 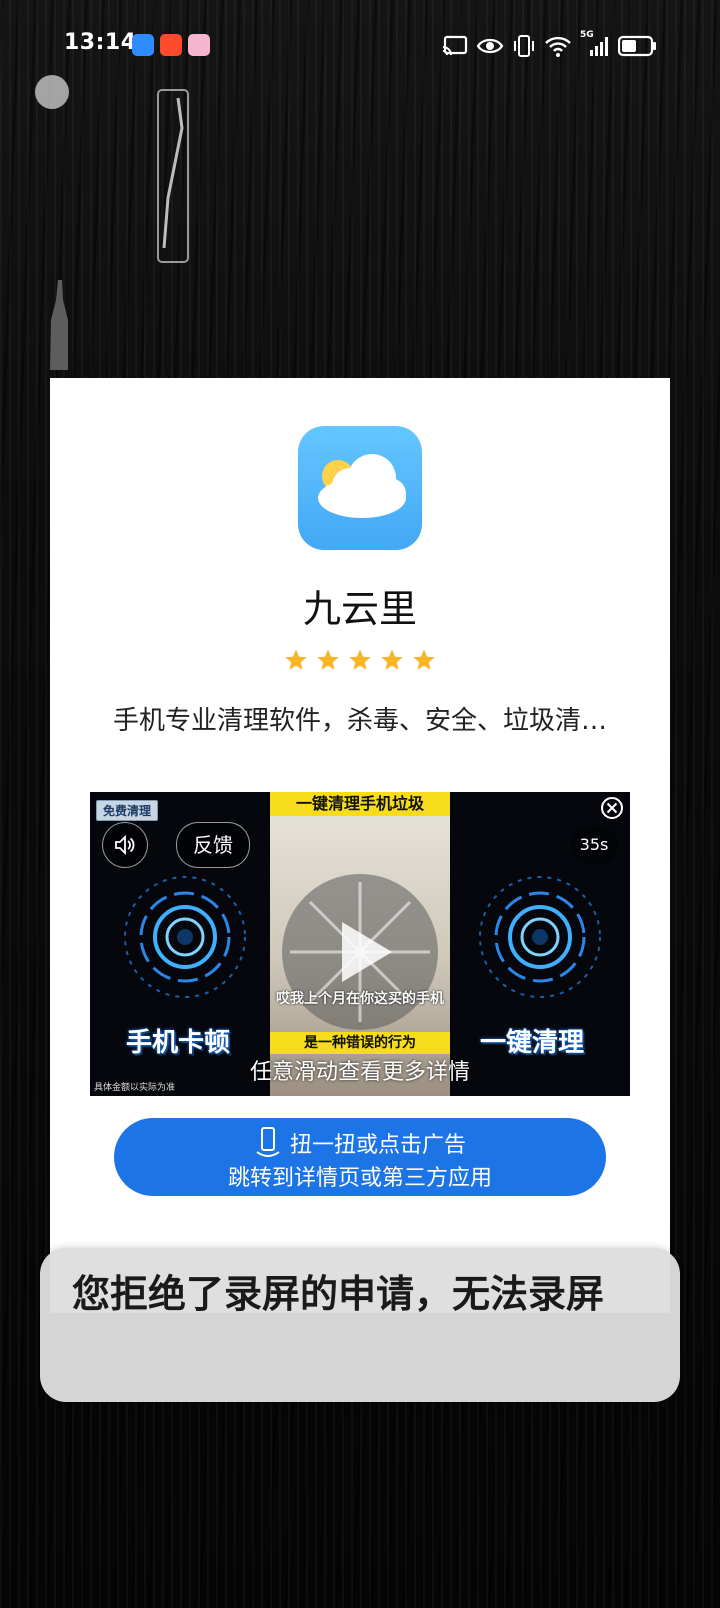 What do you see at coordinates (359, 609) in the screenshot?
I see `app-title: 九云里` at bounding box center [359, 609].